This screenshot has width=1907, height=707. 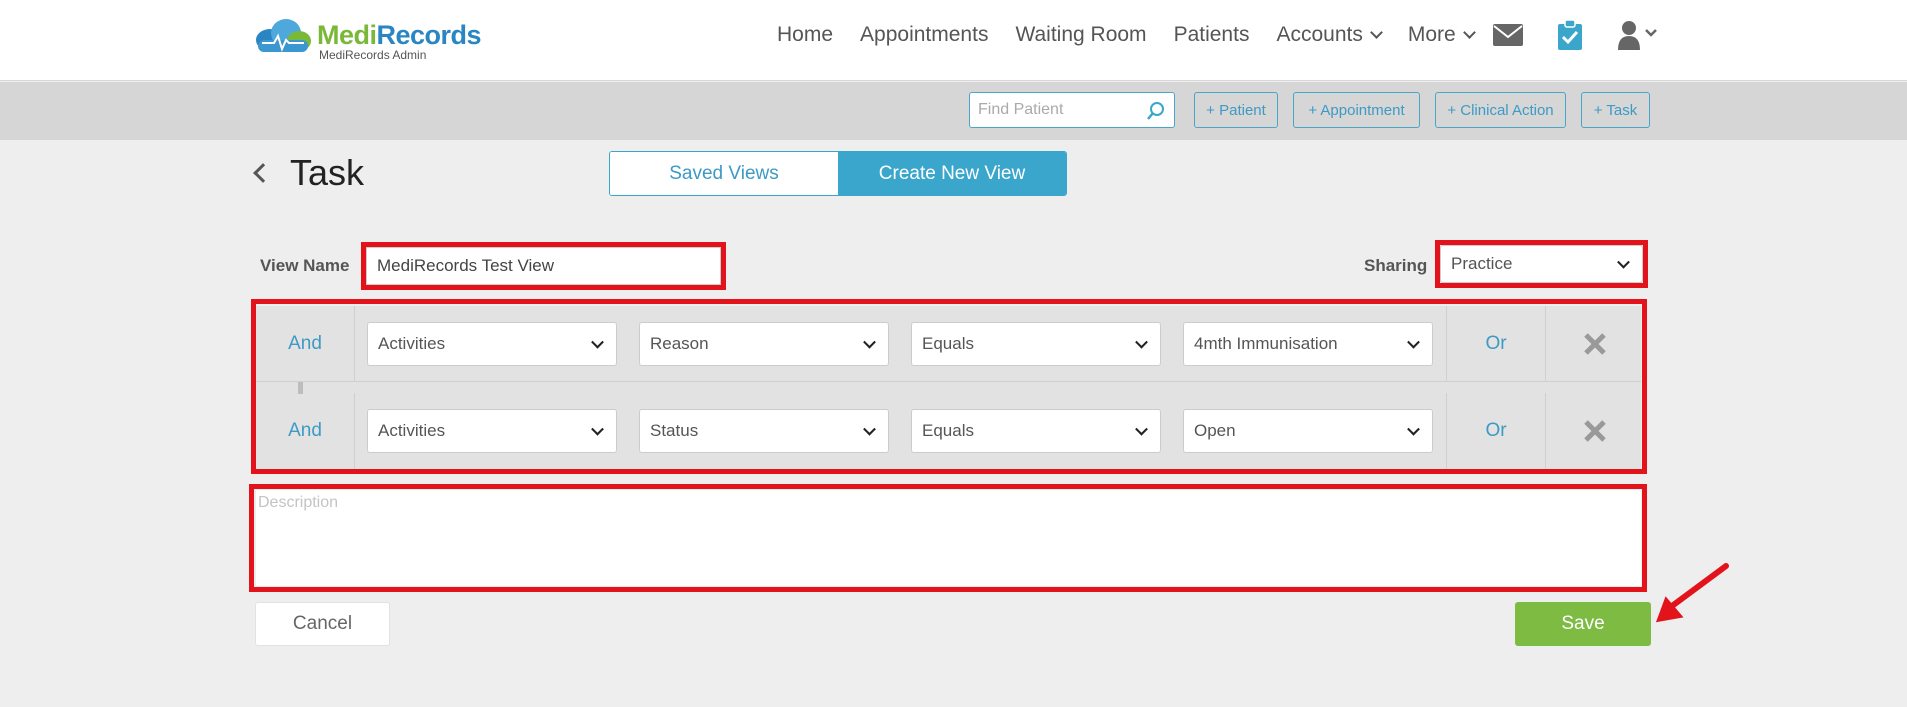 What do you see at coordinates (1212, 35) in the screenshot?
I see `nav-patients: Patients` at bounding box center [1212, 35].